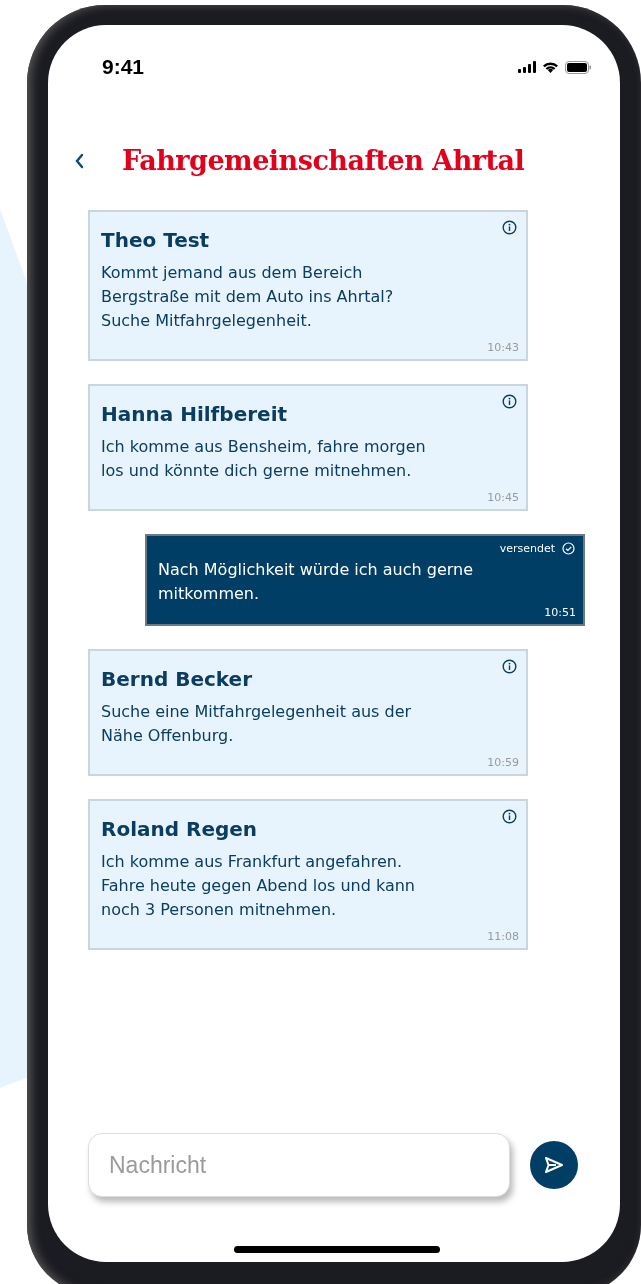 This screenshot has width=641, height=1284. Describe the element at coordinates (123, 67) in the screenshot. I see `status-time: 9:41` at that location.